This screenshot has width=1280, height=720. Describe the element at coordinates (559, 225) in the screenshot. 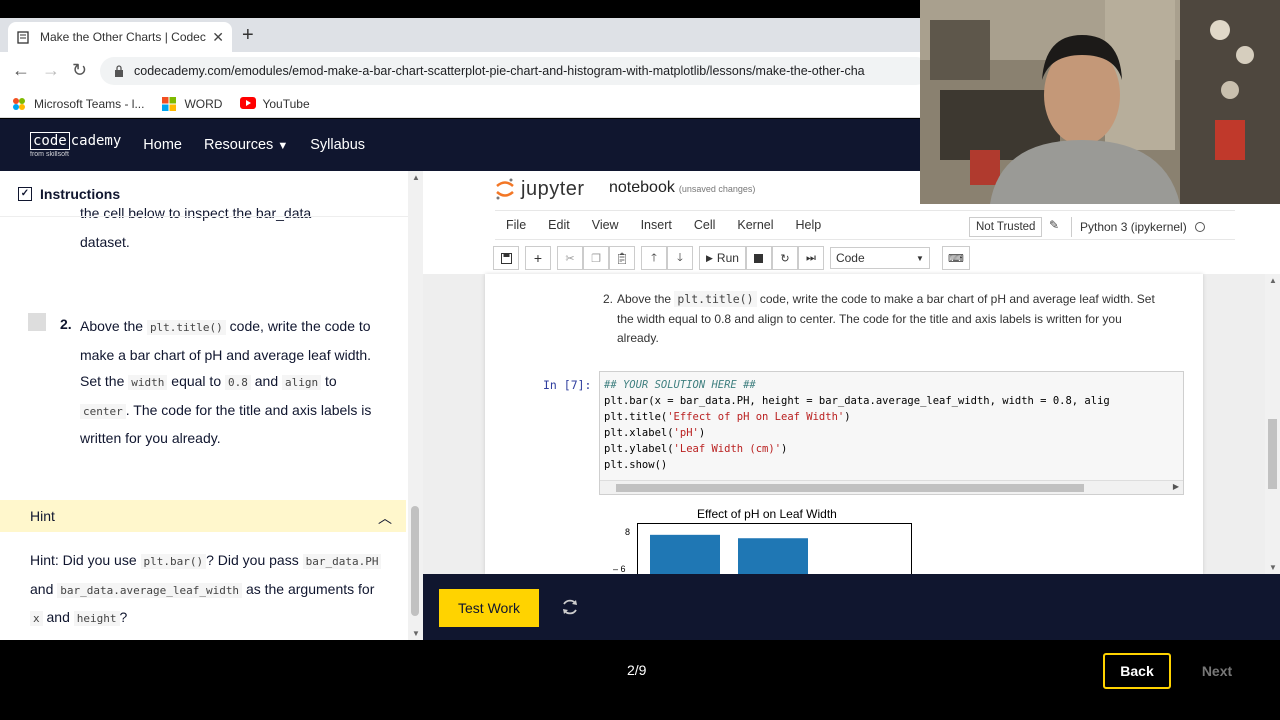

I see `menu-edit: Edit` at that location.